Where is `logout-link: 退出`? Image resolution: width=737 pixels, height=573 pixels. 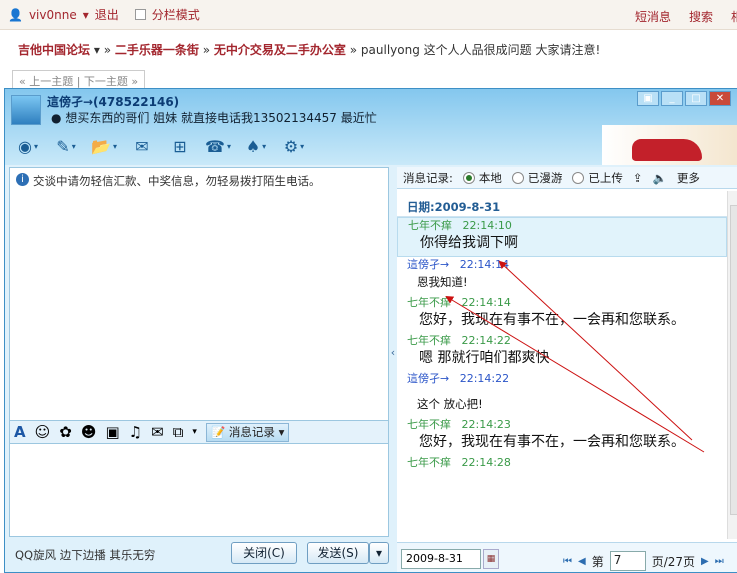
logout-link: 退出 is located at coordinates (107, 14).